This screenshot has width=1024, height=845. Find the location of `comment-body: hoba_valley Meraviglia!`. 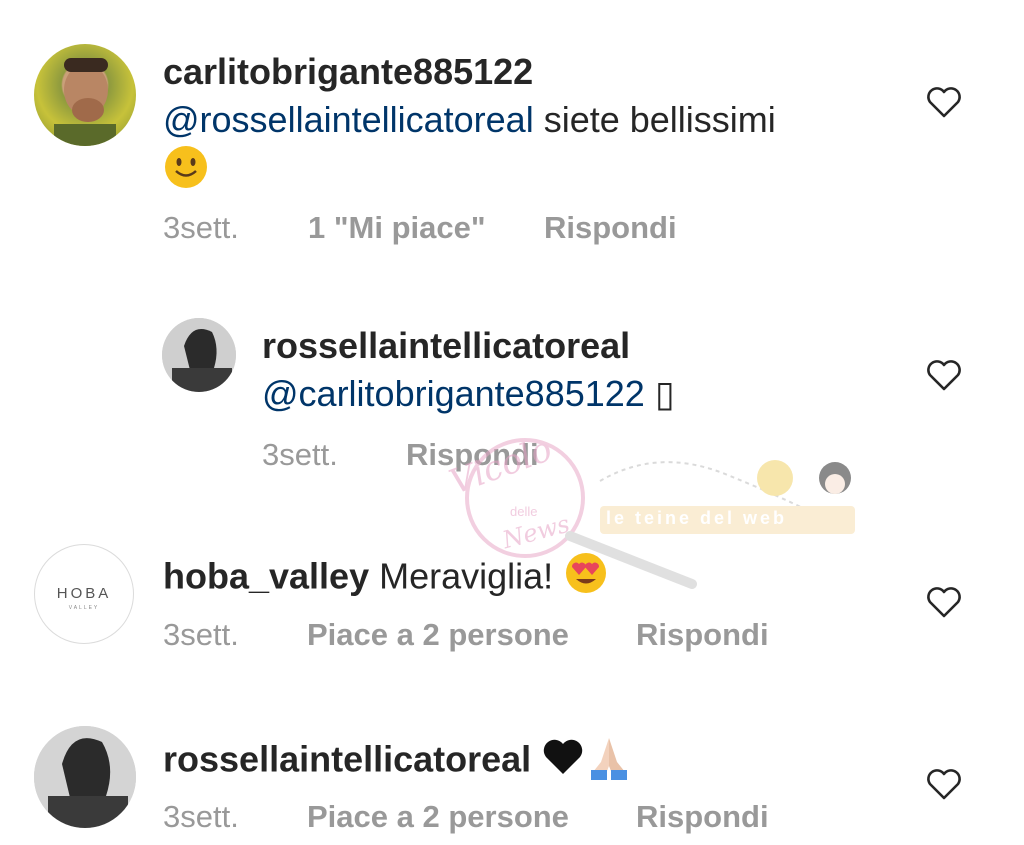

comment-body: hoba_valley Meraviglia! is located at coordinates (523, 579).